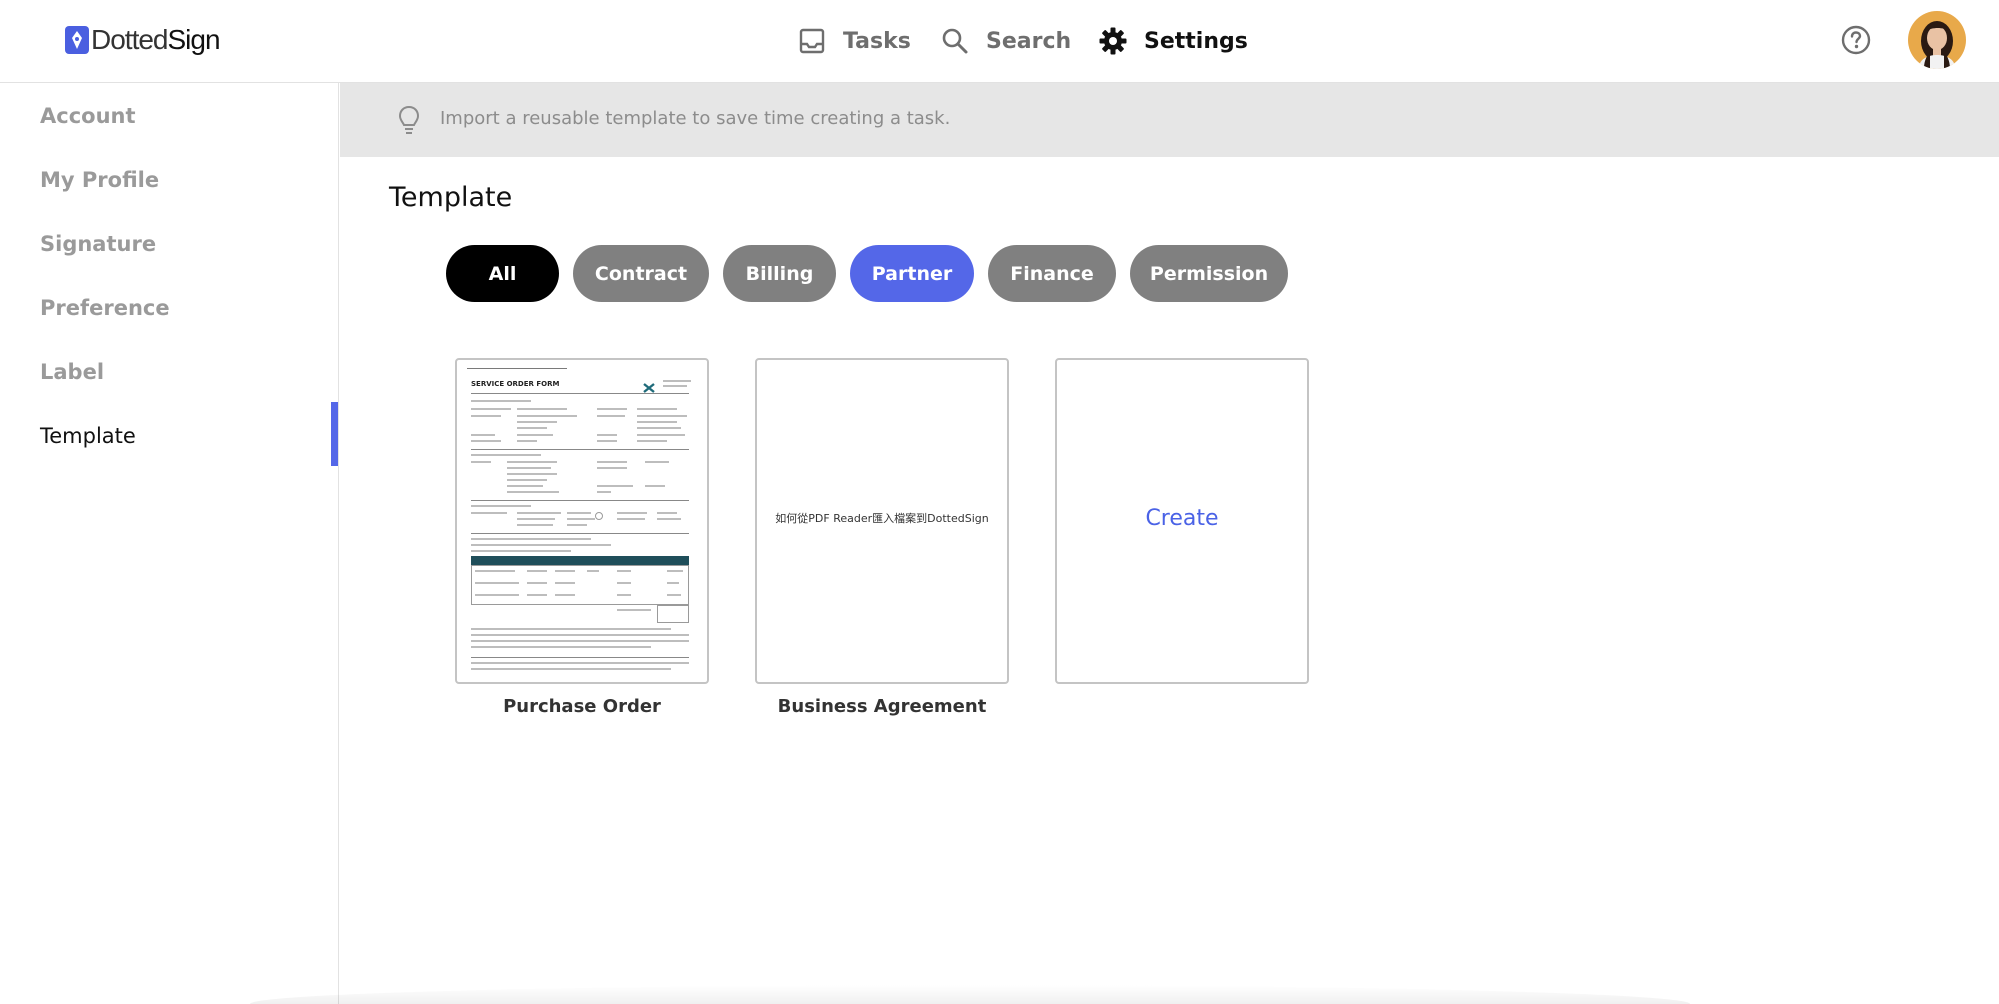 This screenshot has width=1999, height=1004. I want to click on template-card-purchase-order: SERVICE ORDER FORM, so click(582, 521).